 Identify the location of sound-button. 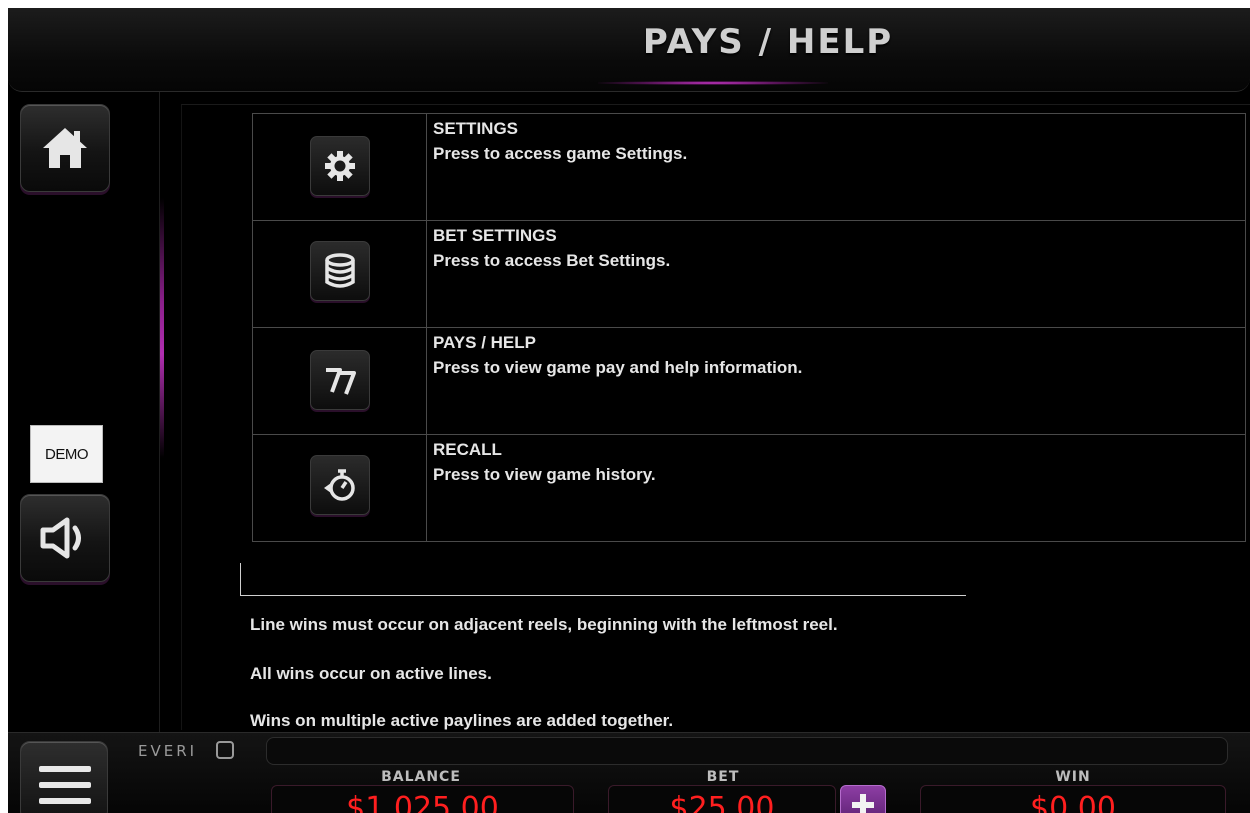
(65, 538).